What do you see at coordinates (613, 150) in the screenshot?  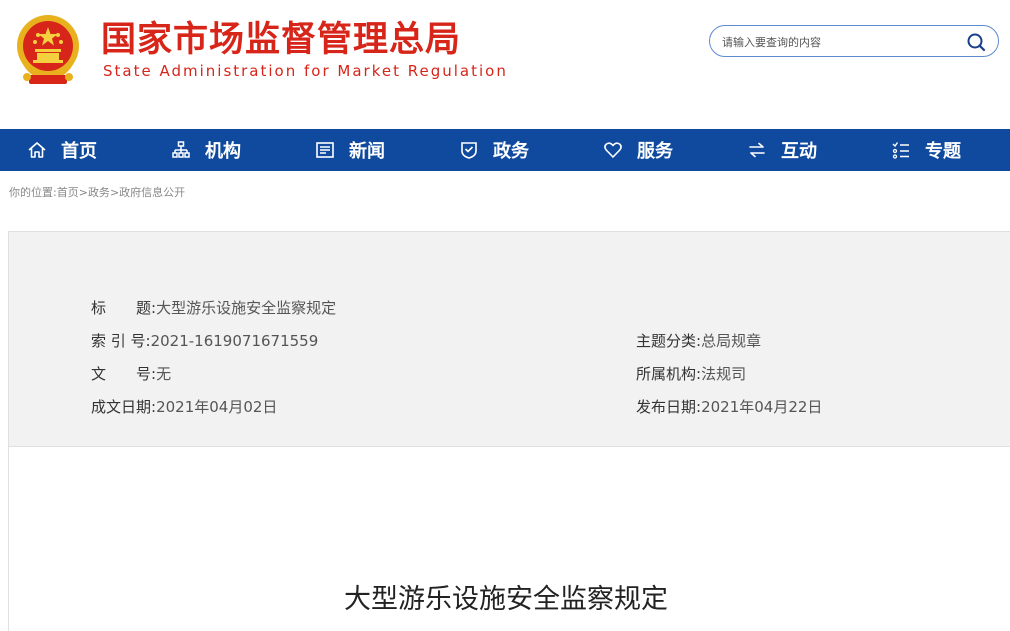 I see `heart-icon` at bounding box center [613, 150].